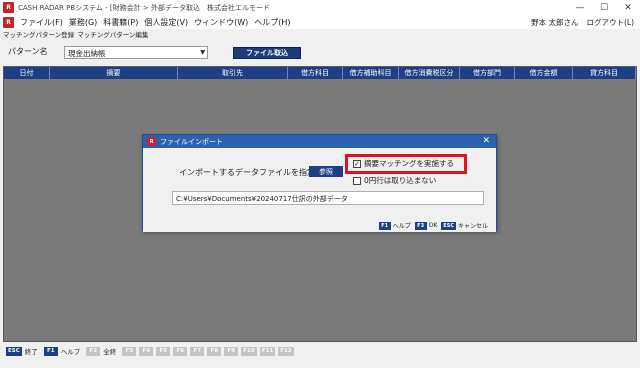  Describe the element at coordinates (487, 73) in the screenshot. I see `col-debit-dept: 借方部門` at that location.